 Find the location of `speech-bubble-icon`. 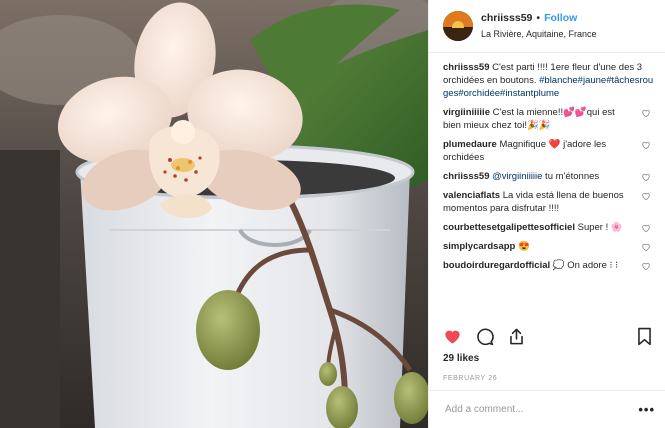

speech-bubble-icon is located at coordinates (484, 336).